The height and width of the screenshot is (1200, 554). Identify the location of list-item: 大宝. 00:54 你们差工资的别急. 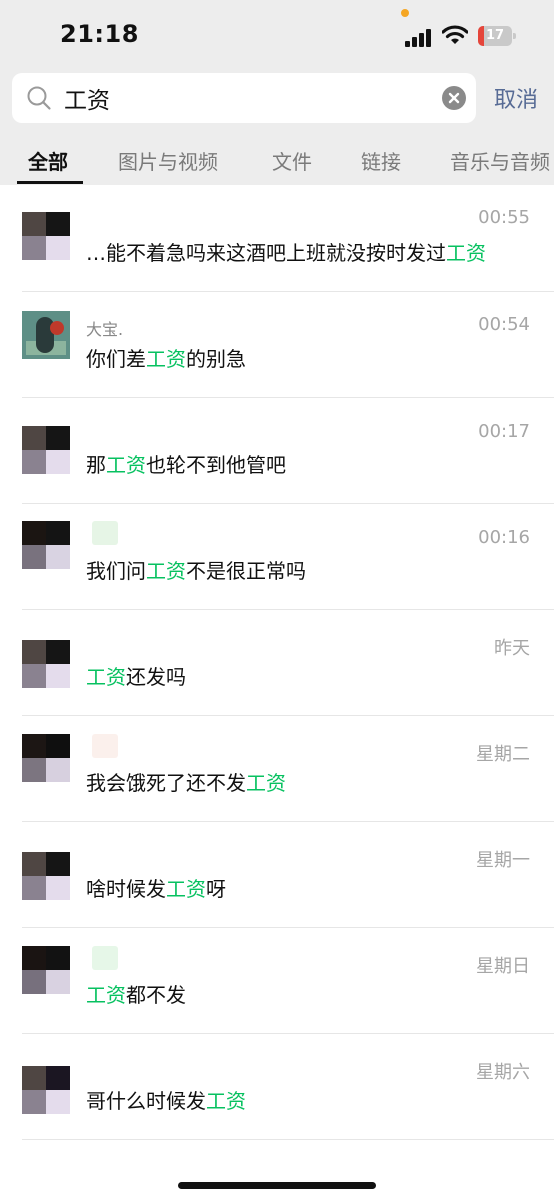
(277, 345).